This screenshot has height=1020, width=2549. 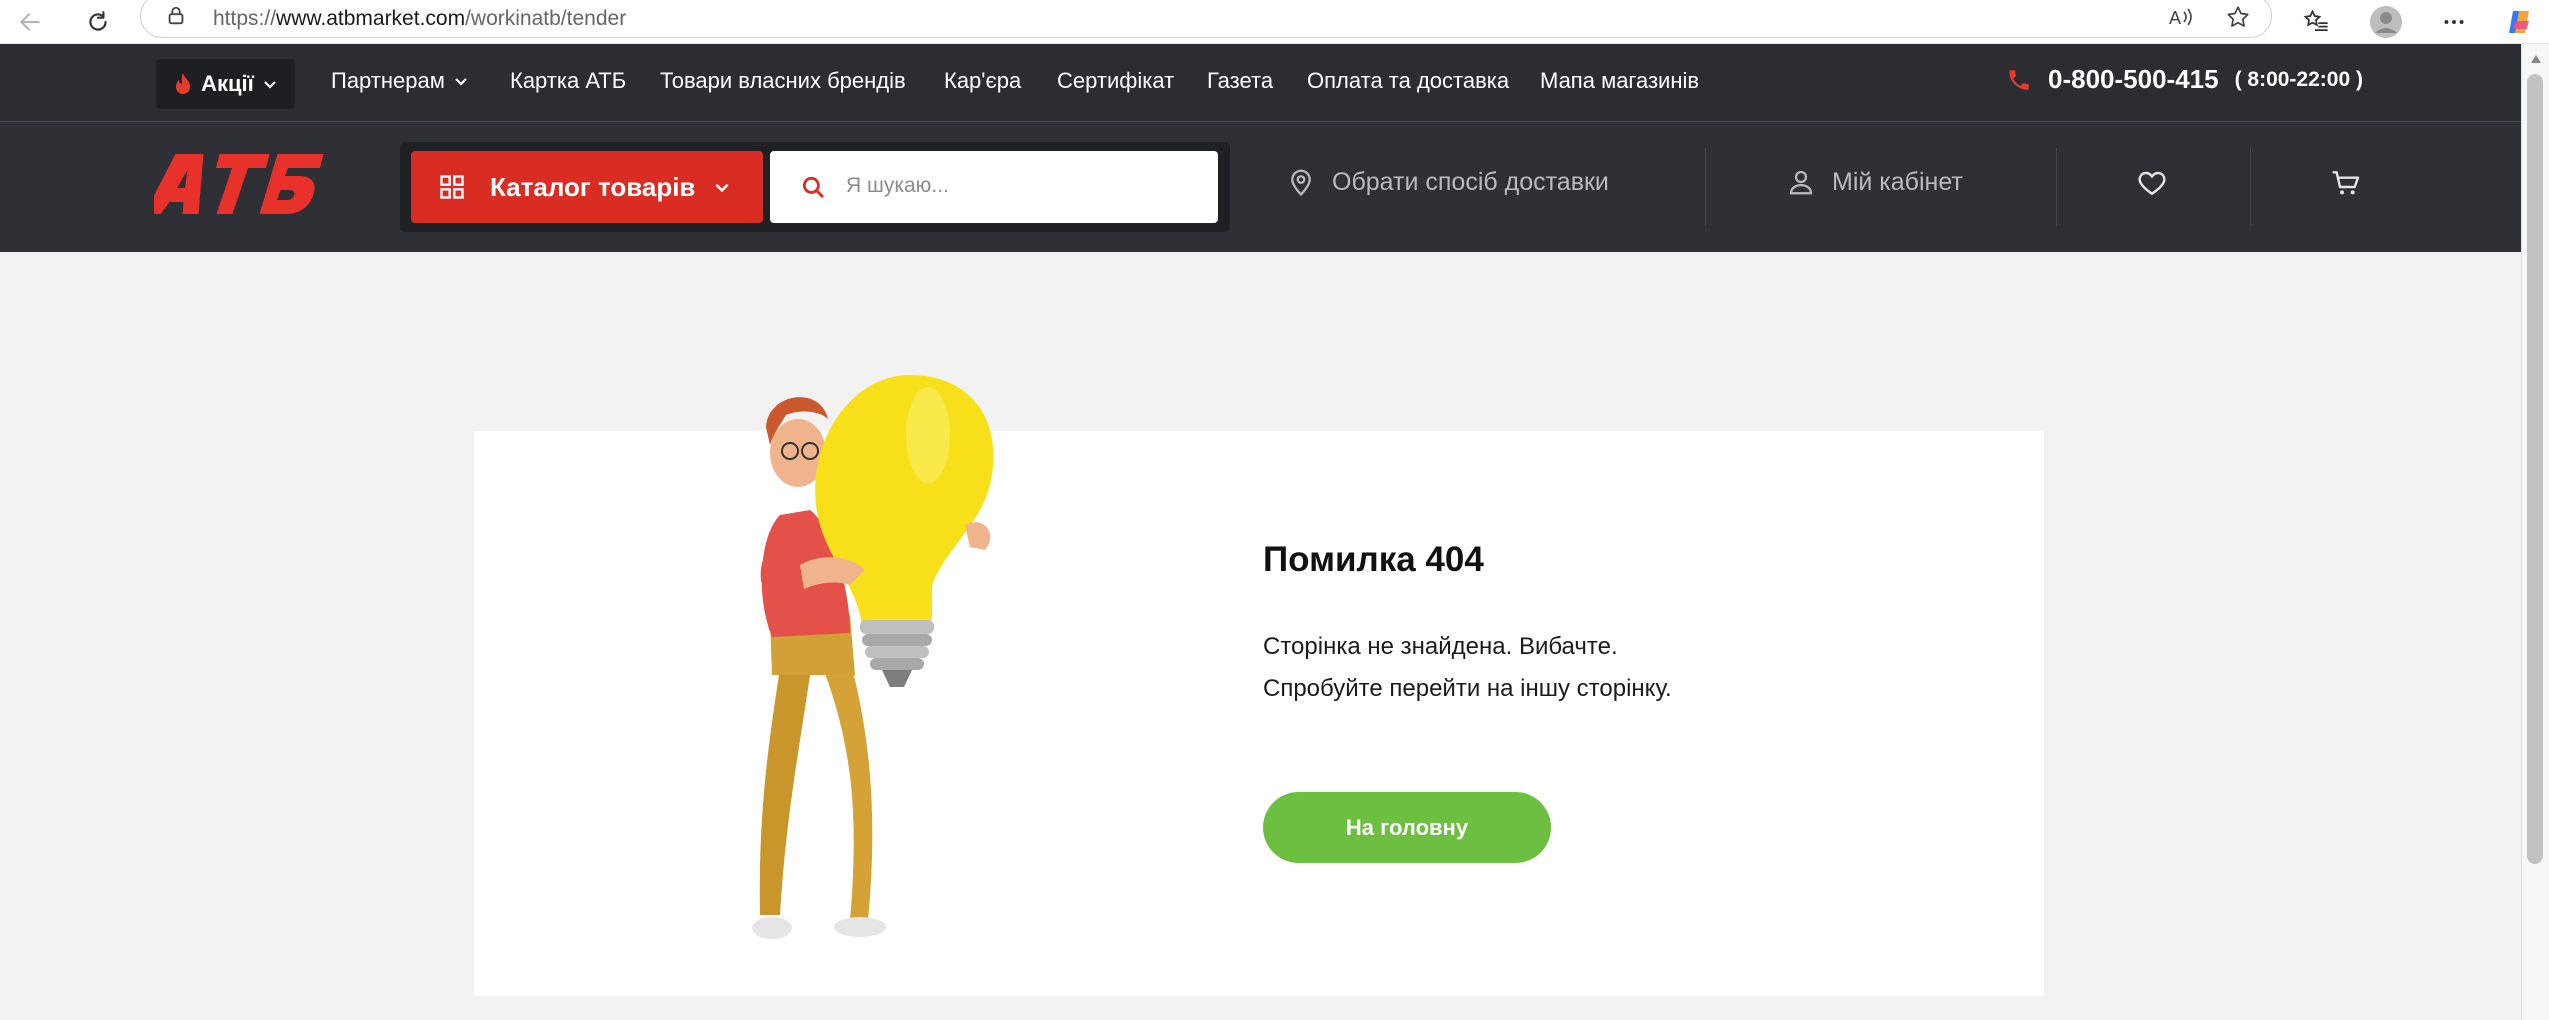 I want to click on profile-button, so click(x=2386, y=22).